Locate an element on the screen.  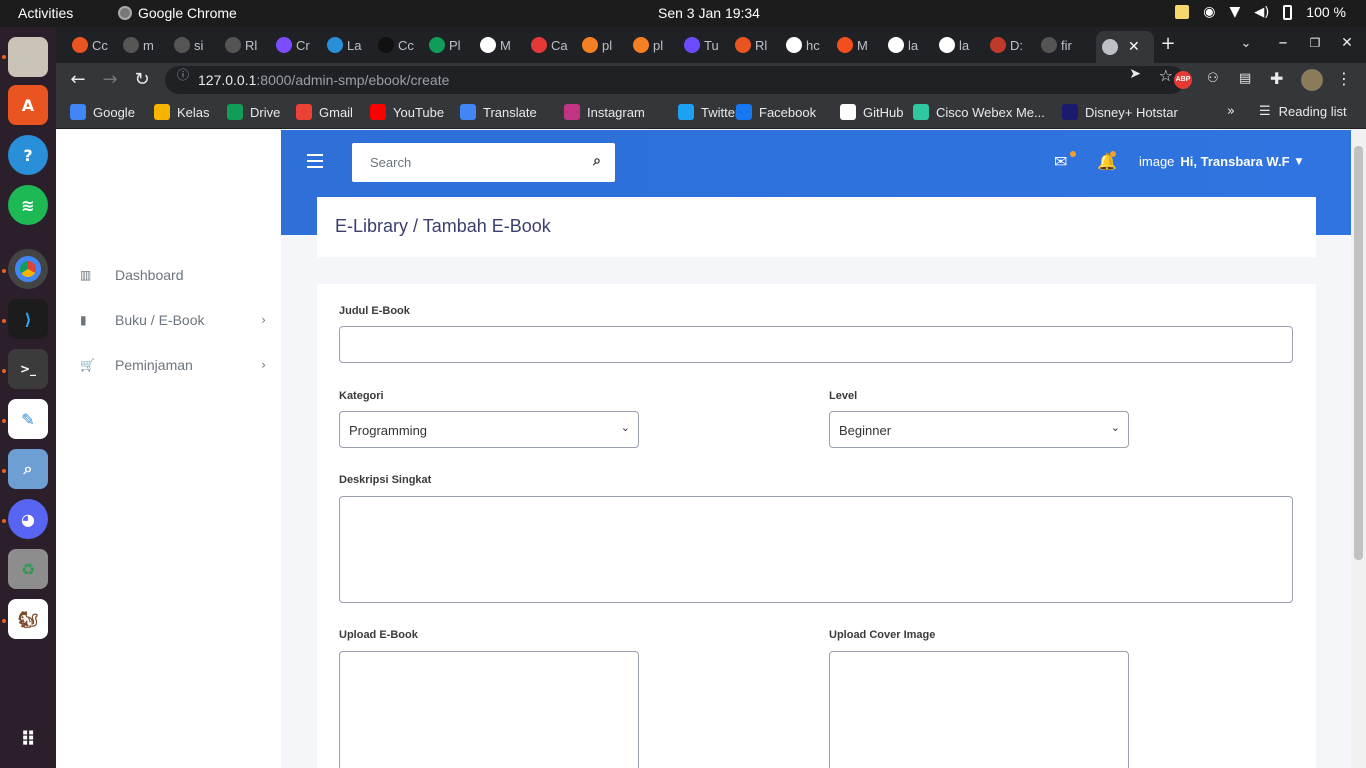
tab-active: ✕ is located at coordinates (1125, 47).